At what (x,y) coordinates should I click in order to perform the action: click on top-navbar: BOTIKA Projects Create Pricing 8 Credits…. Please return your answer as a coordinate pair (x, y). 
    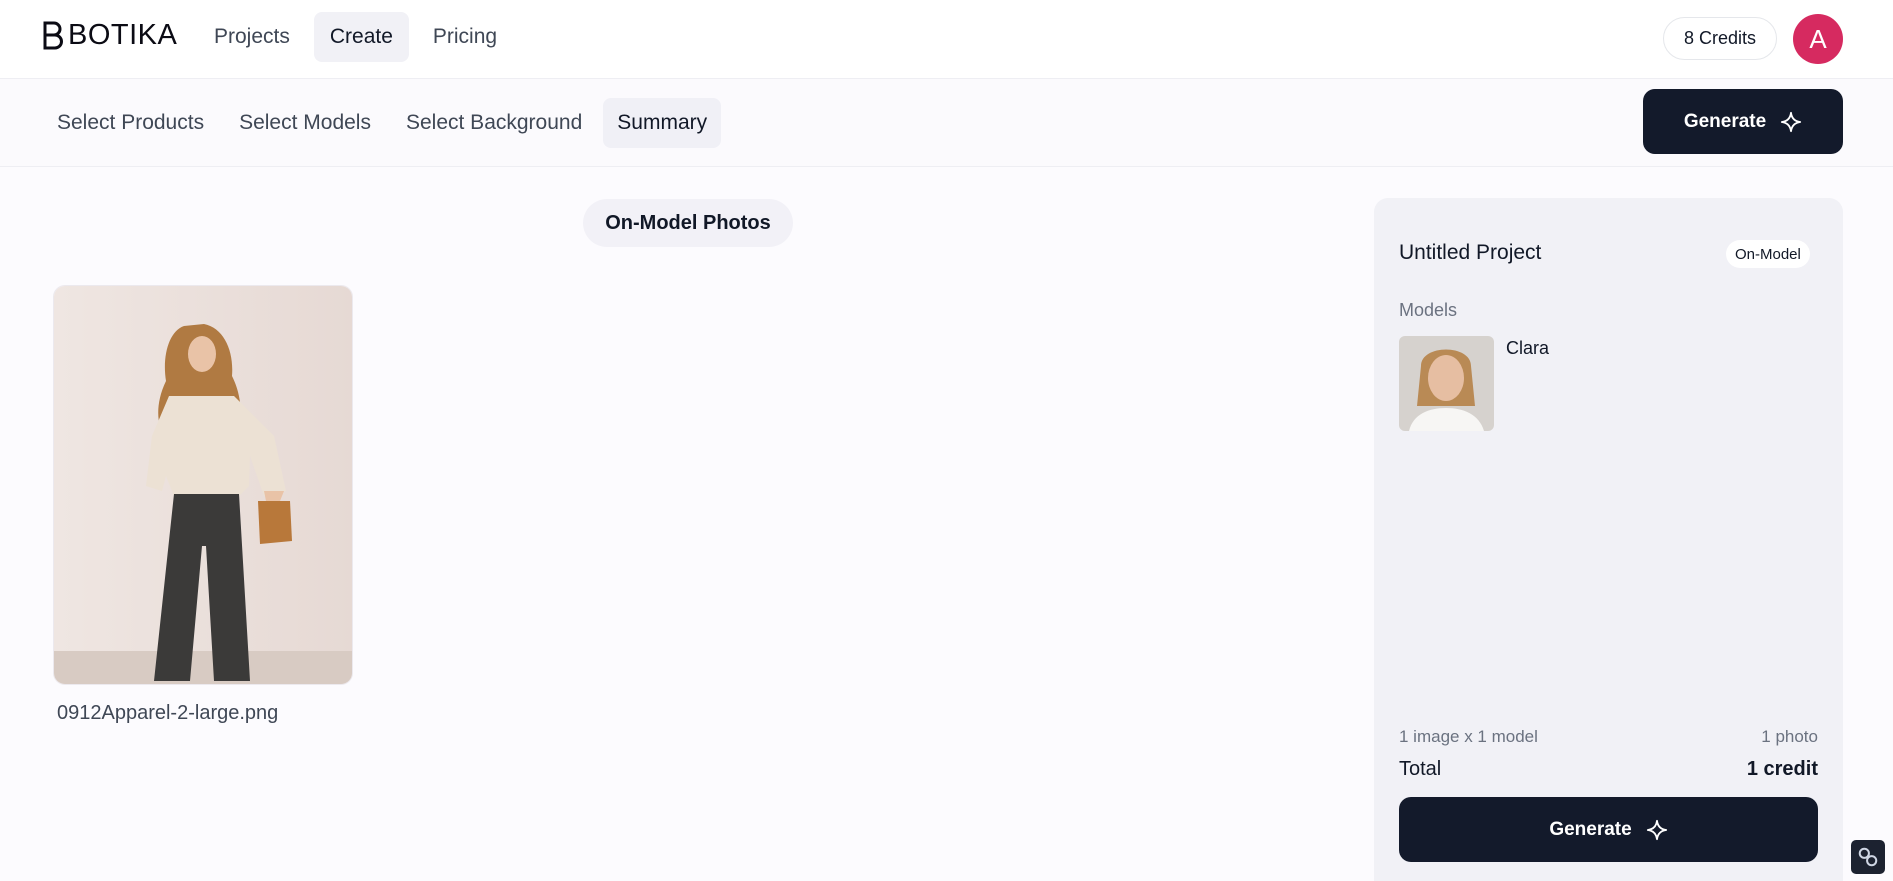
    Looking at the image, I should click on (946, 39).